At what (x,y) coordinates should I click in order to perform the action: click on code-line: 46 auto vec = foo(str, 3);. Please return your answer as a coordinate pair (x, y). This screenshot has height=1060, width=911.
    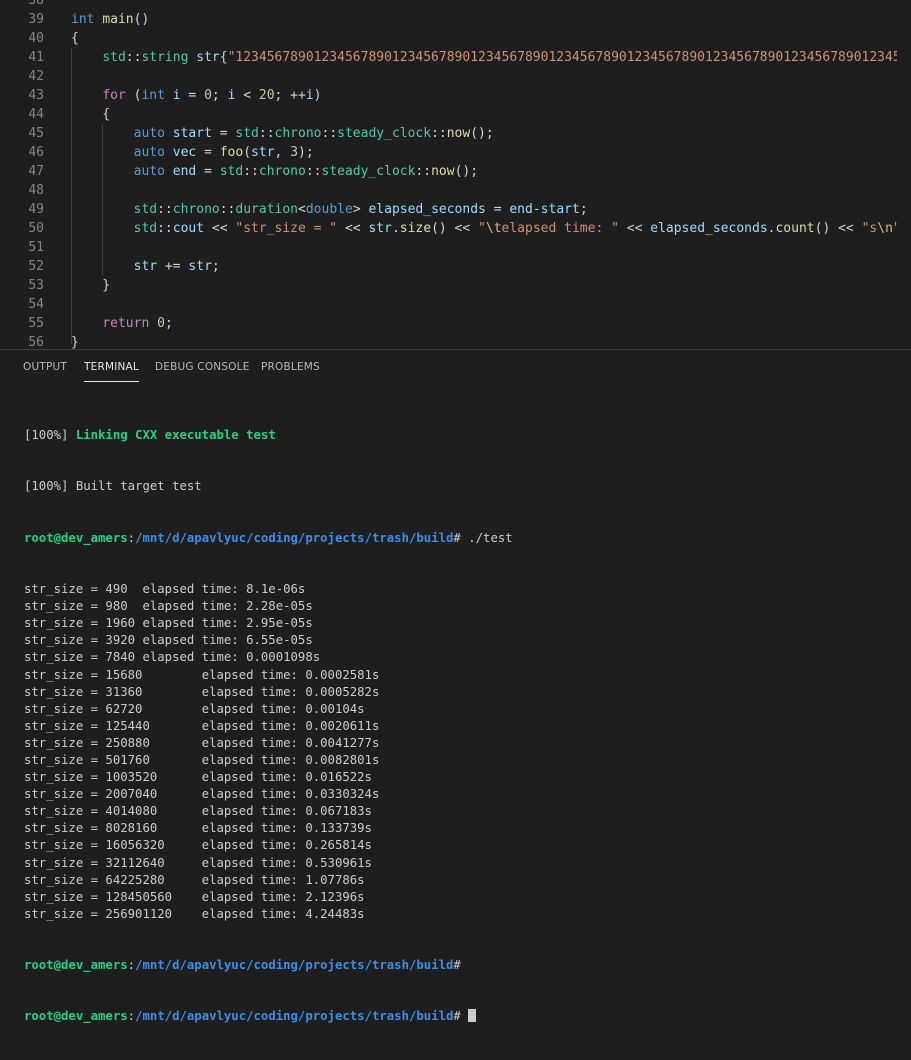
    Looking at the image, I should click on (455, 152).